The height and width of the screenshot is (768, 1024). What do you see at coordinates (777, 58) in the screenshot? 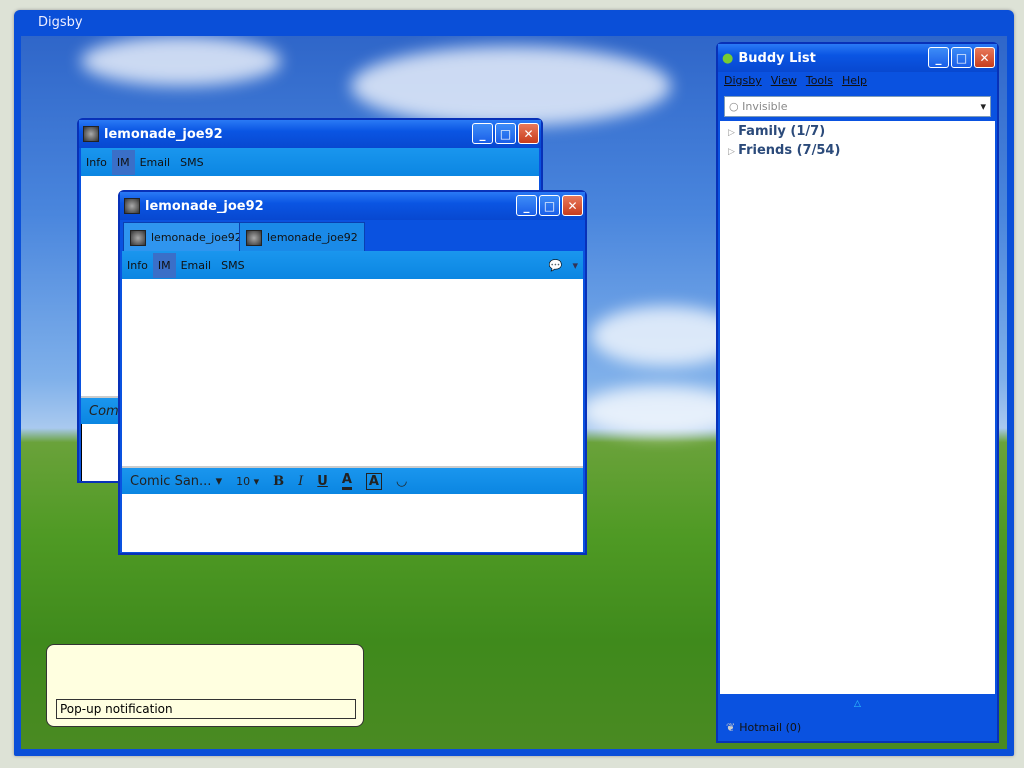
I see `window-title: Buddy List` at bounding box center [777, 58].